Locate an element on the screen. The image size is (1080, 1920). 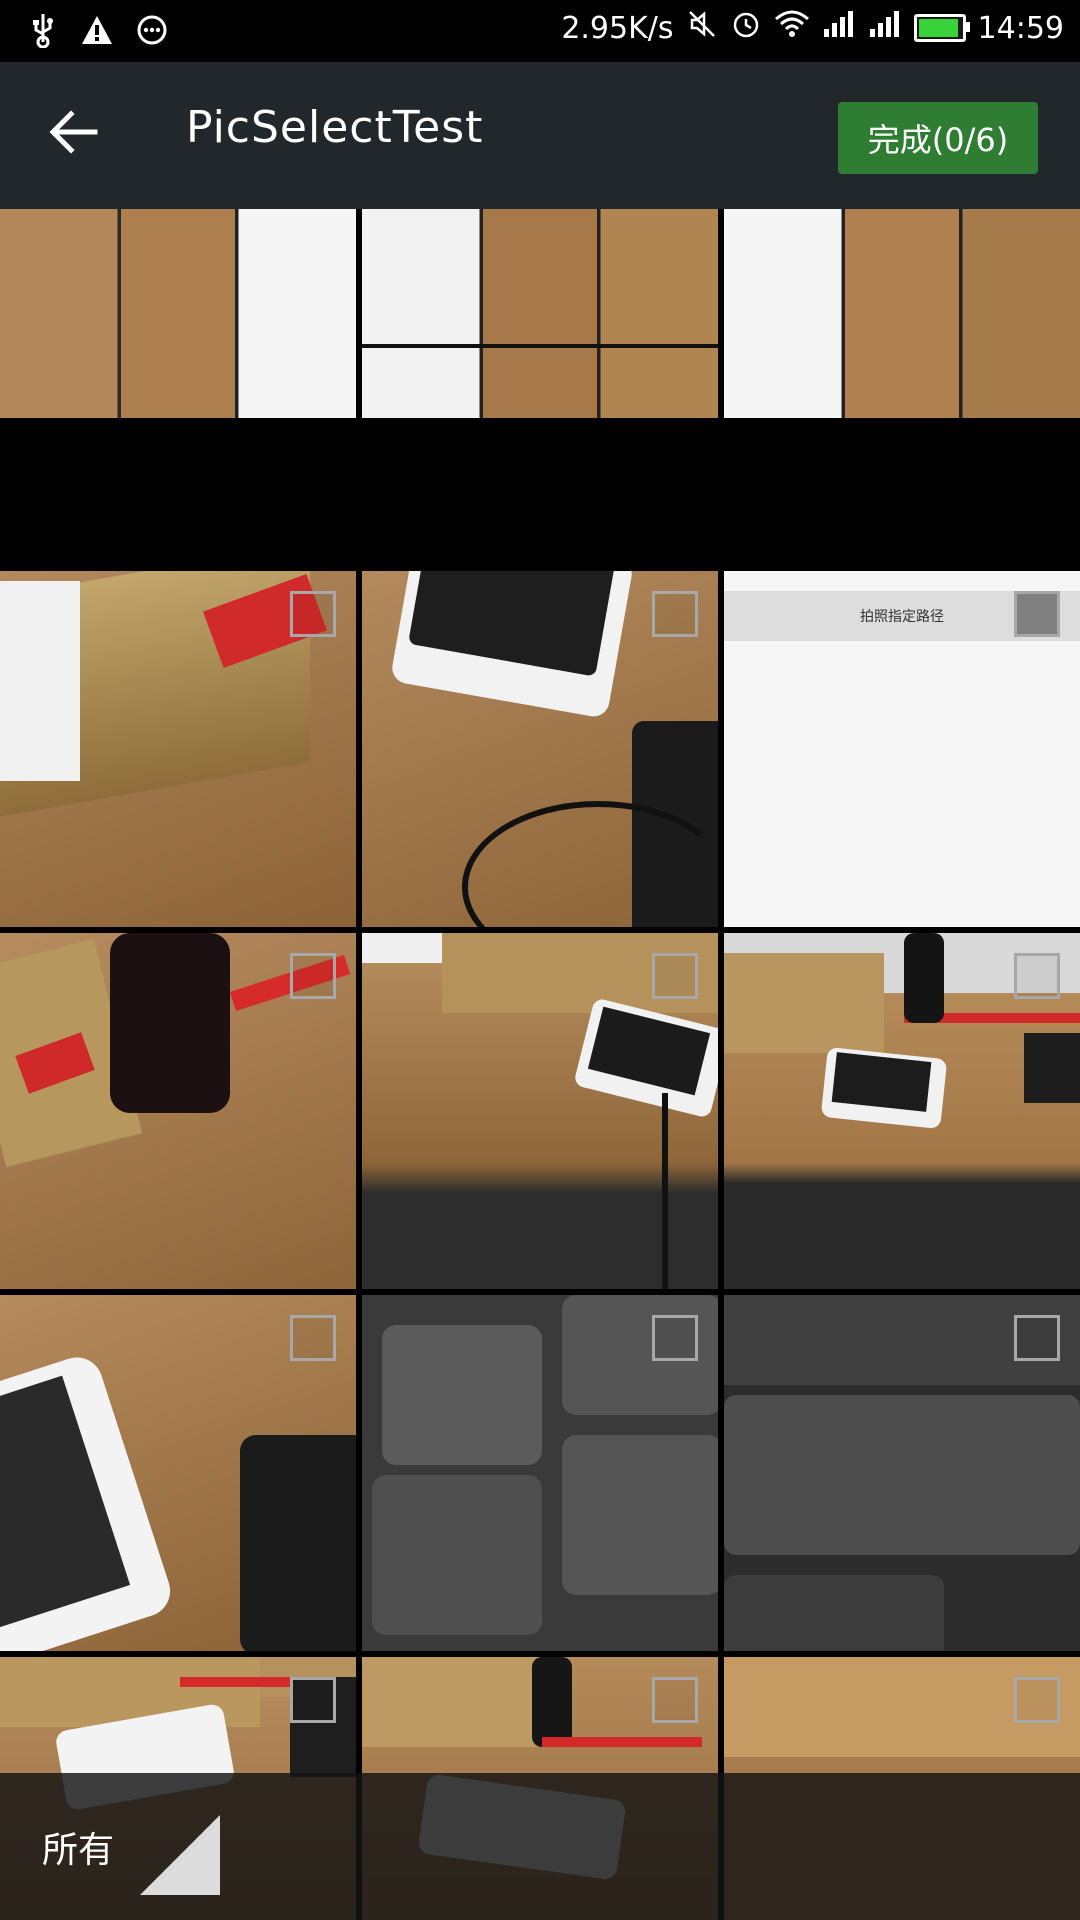
mute-icon is located at coordinates (702, 28).